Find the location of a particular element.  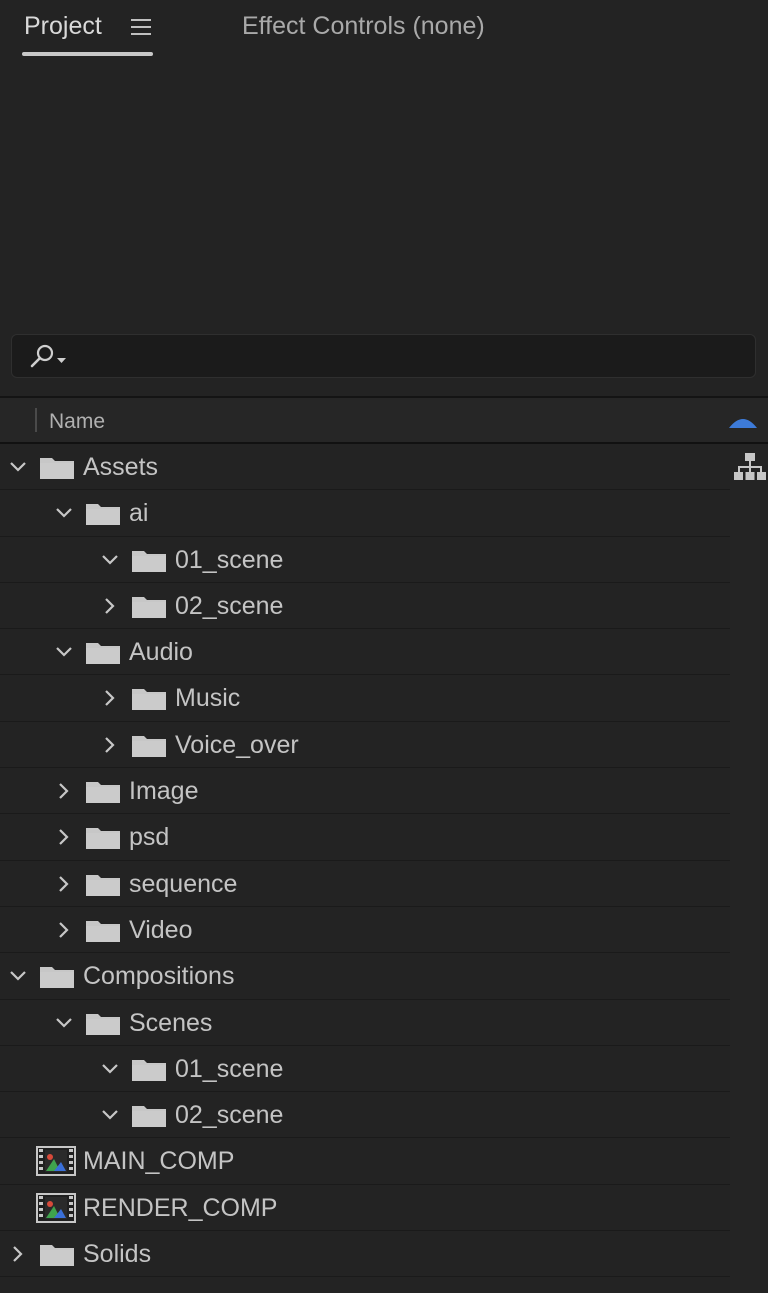

search-input is located at coordinates (383, 356).